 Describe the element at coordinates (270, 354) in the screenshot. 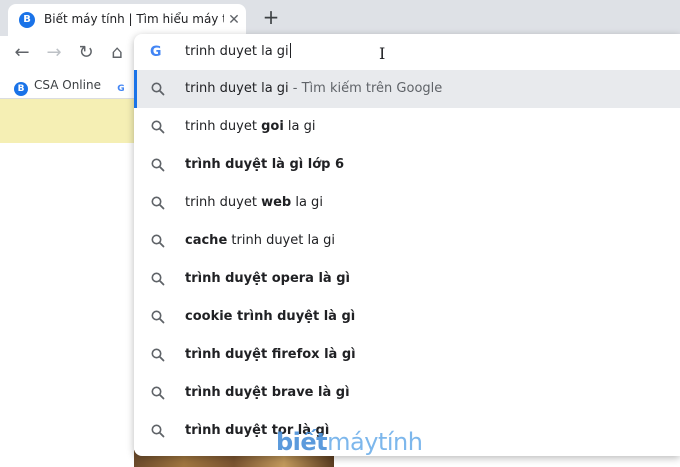

I see `suggestion-text: trình duyệt firefox là gì` at that location.